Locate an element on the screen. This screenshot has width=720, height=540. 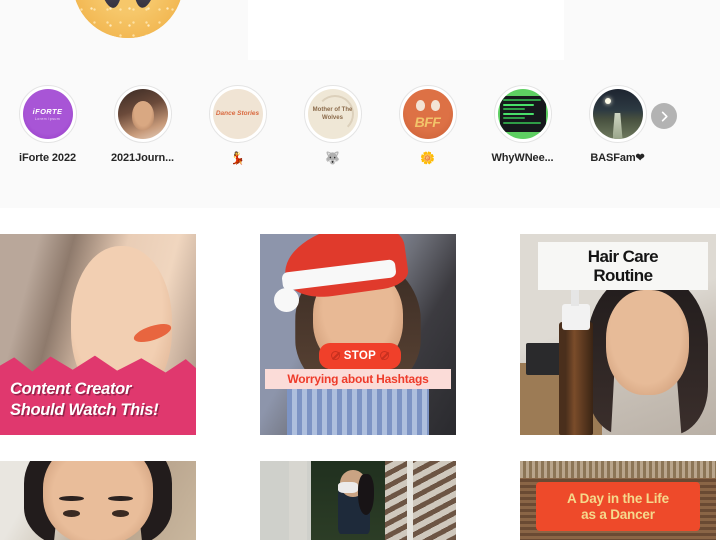
product-bottle-graphic is located at coordinates (576, 378).